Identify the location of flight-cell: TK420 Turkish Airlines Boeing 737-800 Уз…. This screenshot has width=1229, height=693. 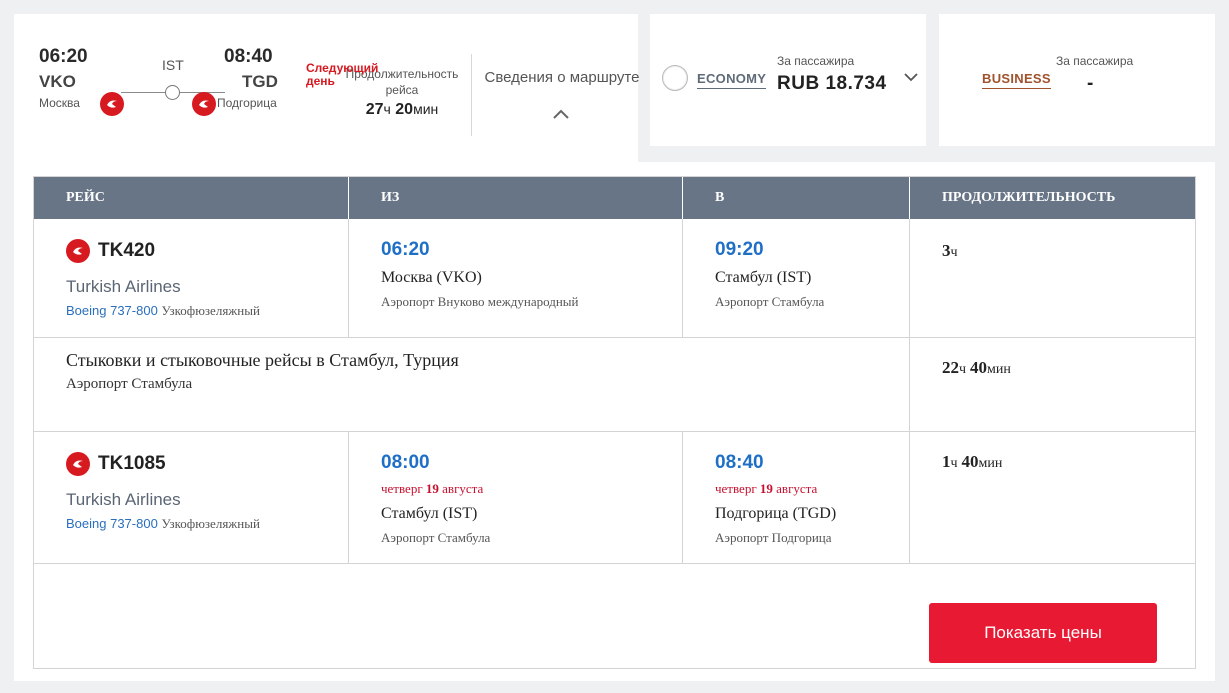
(191, 278).